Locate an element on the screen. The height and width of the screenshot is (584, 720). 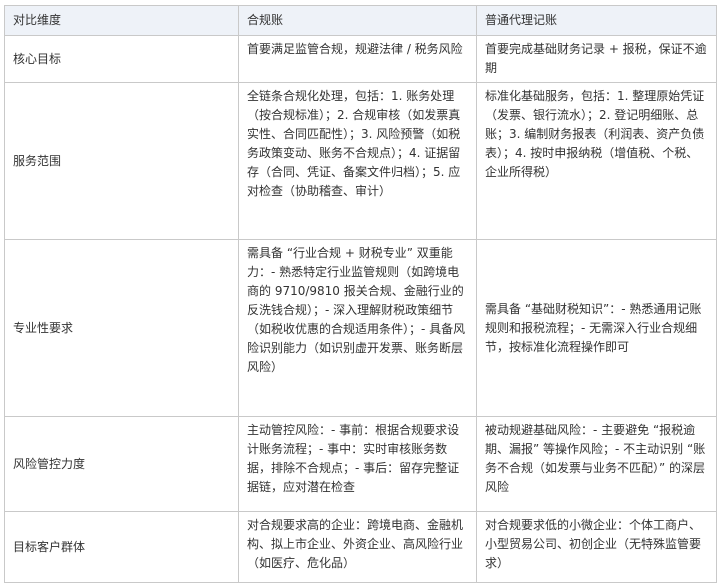
table-header: 对比维度 合规账 普通代理记账 is located at coordinates (360, 20).